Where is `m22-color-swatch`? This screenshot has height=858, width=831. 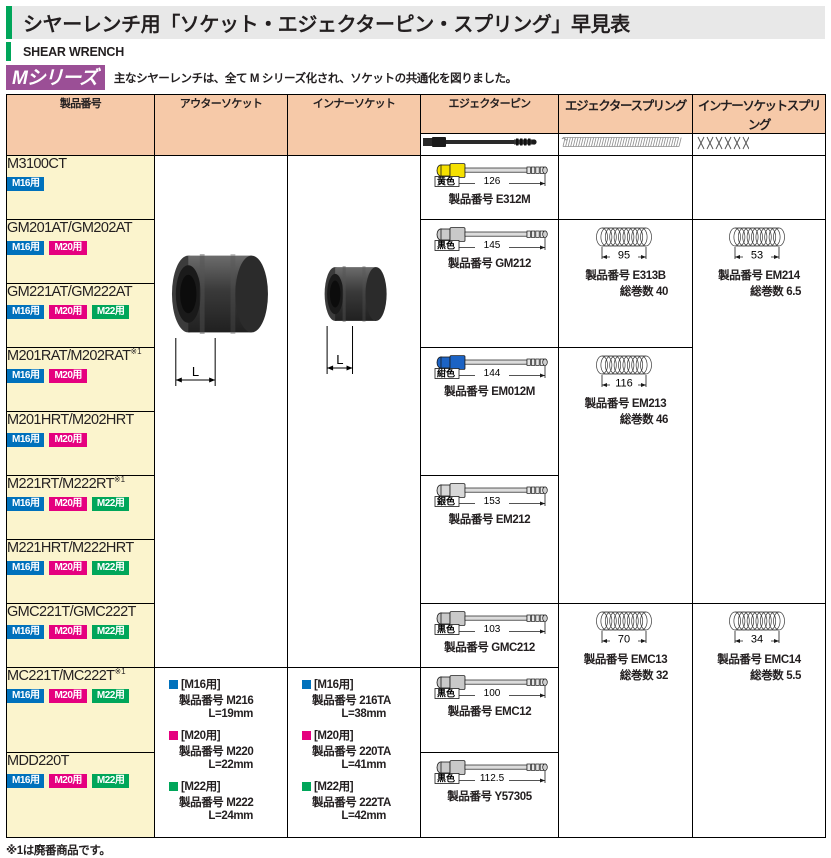
m22-color-swatch is located at coordinates (306, 786).